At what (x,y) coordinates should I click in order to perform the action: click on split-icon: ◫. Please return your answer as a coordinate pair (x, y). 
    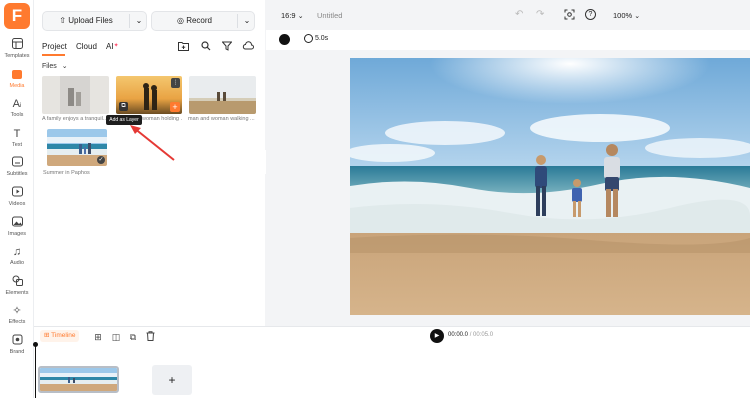
    Looking at the image, I should click on (116, 337).